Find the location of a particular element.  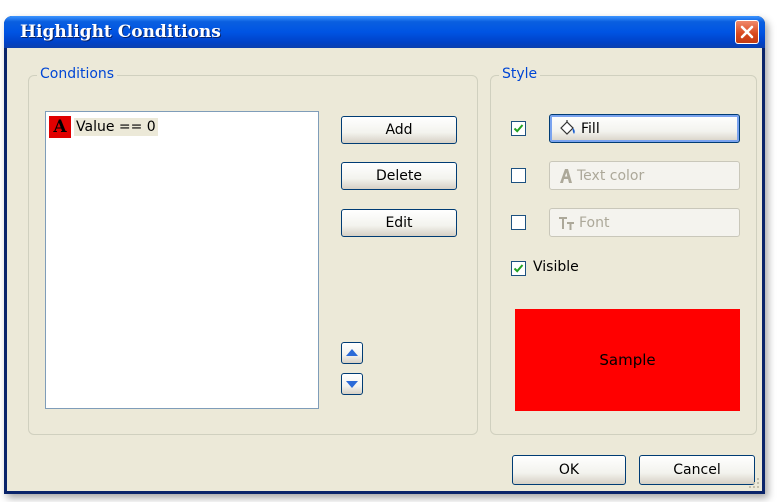

arrow-up-icon is located at coordinates (352, 352).